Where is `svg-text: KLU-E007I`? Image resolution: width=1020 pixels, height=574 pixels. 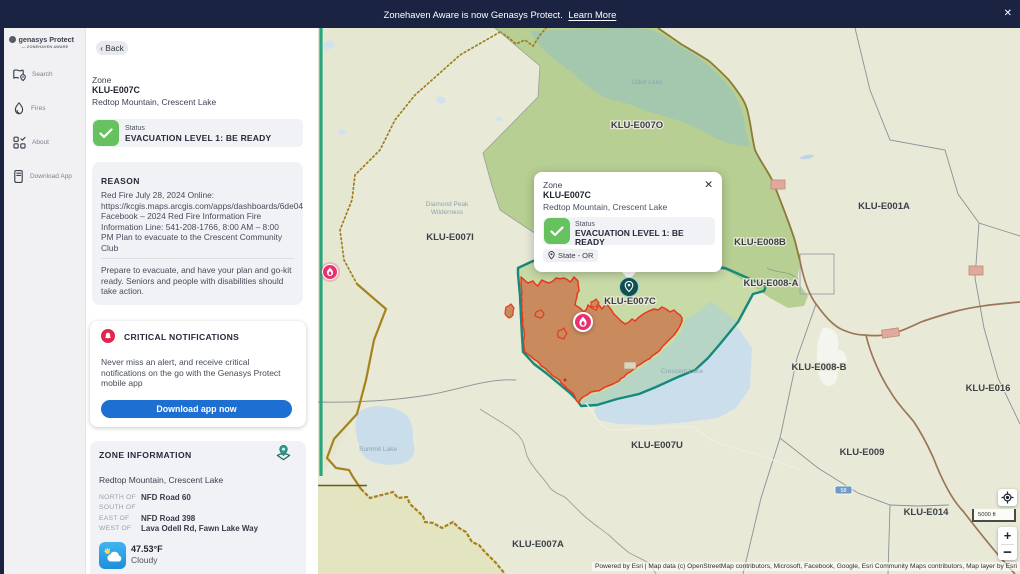
svg-text: KLU-E007I is located at coordinates (450, 237).